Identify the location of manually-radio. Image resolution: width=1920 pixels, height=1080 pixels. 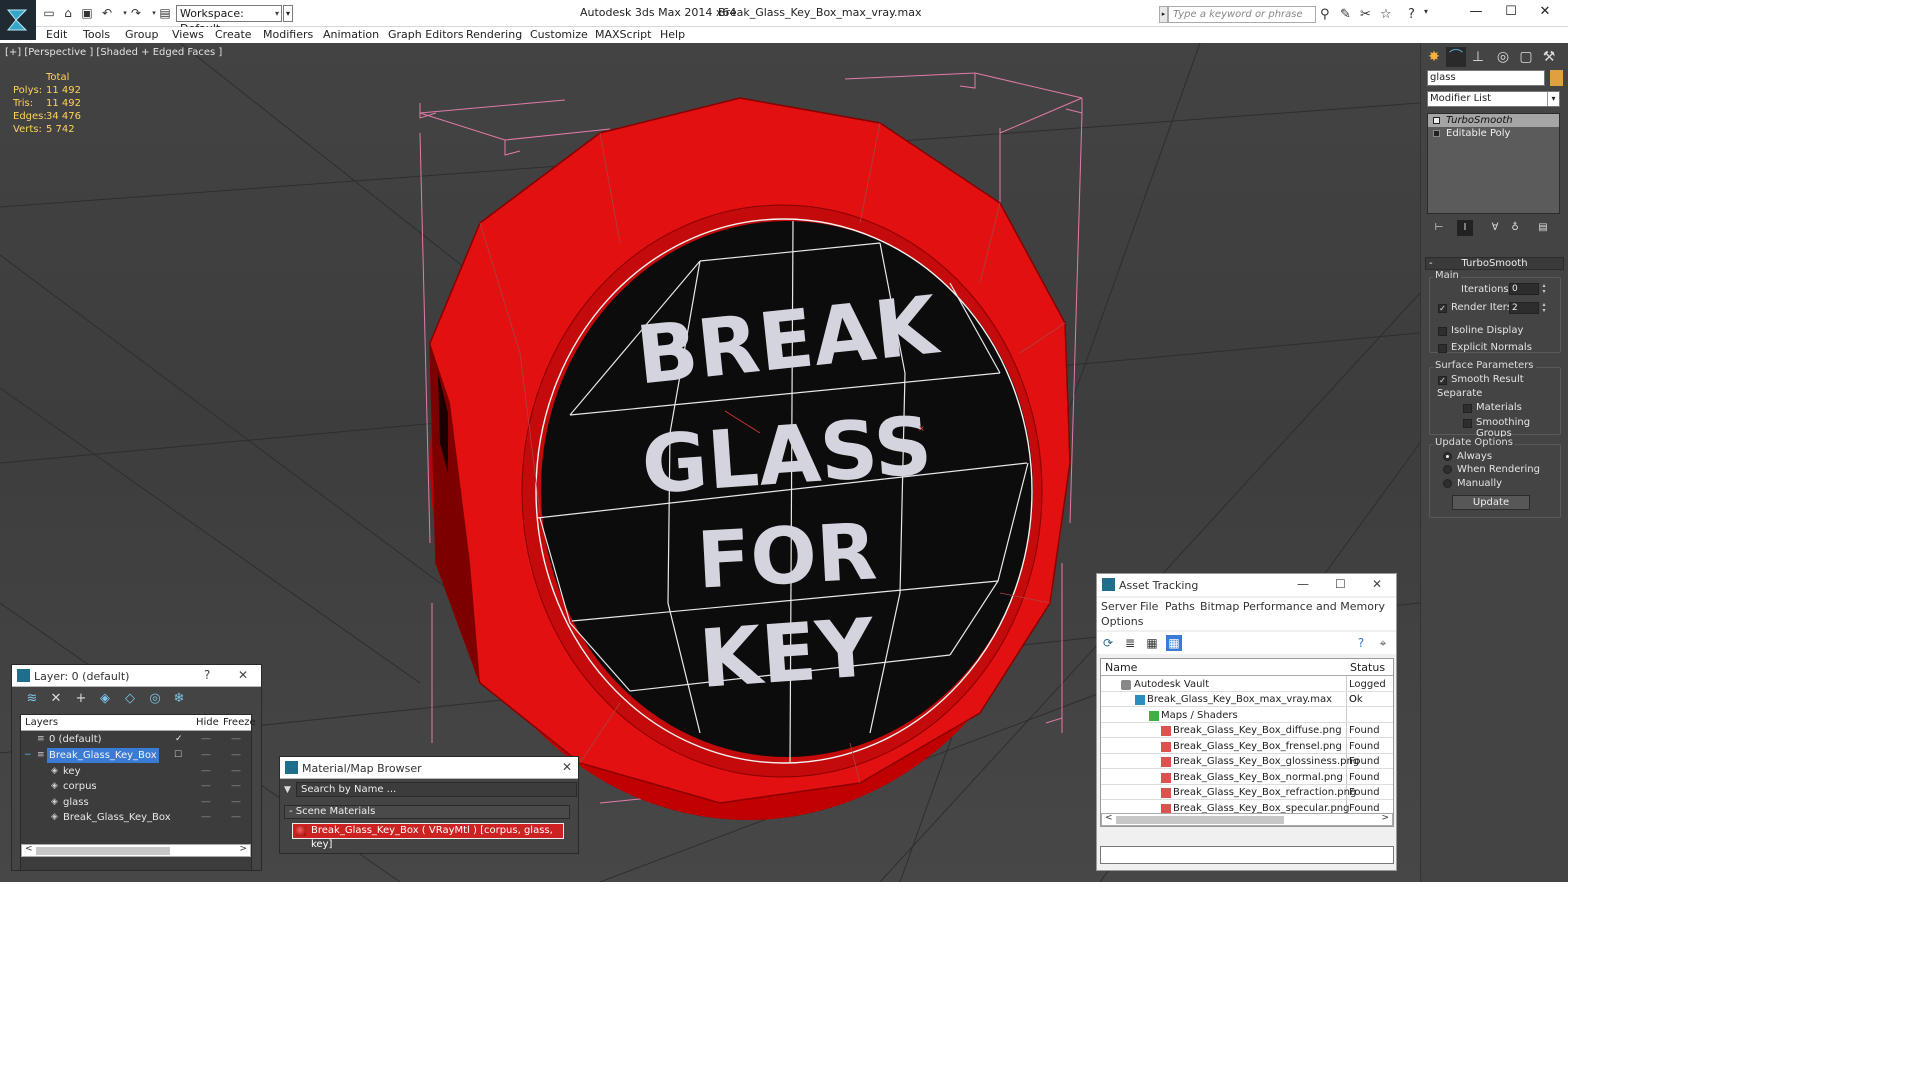
(1447, 483).